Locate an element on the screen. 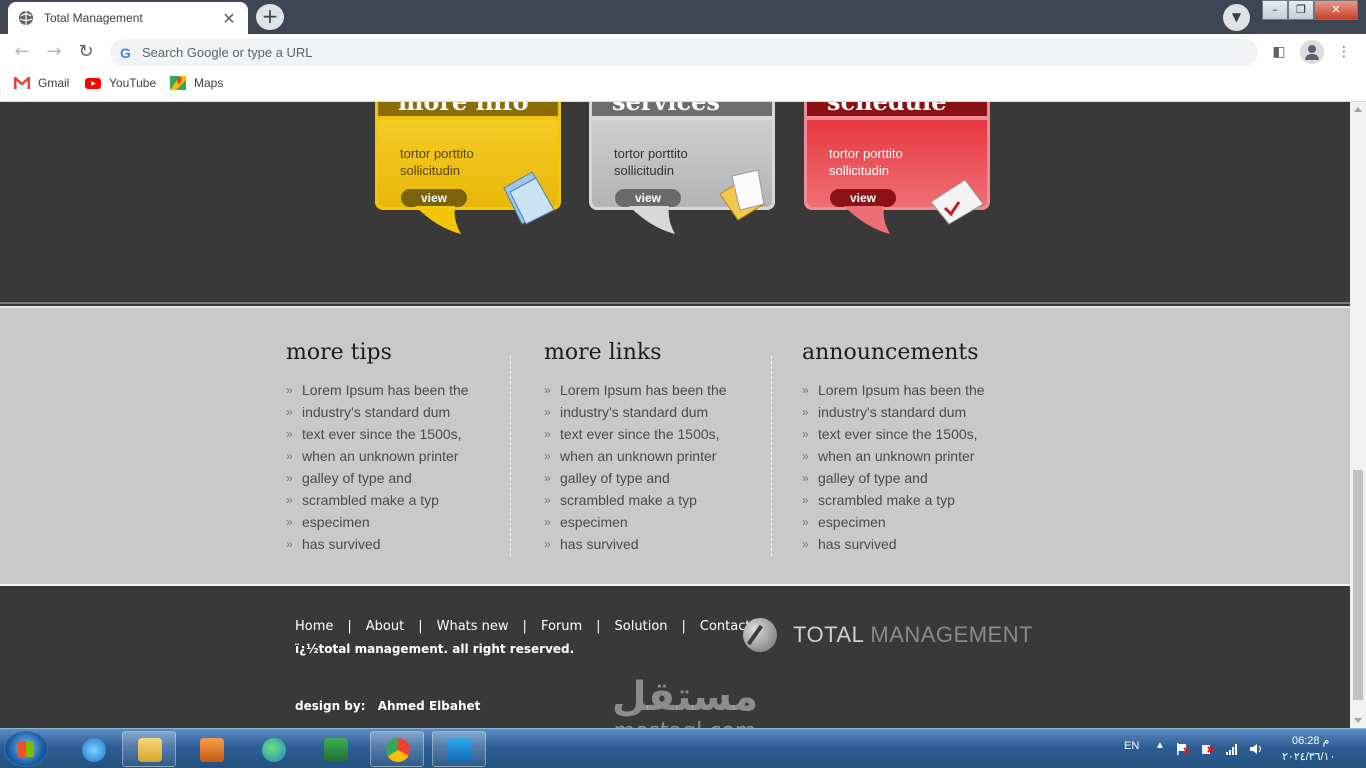 This screenshot has width=1366, height=768. watermark-latin: mostaql.com is located at coordinates (685, 724).